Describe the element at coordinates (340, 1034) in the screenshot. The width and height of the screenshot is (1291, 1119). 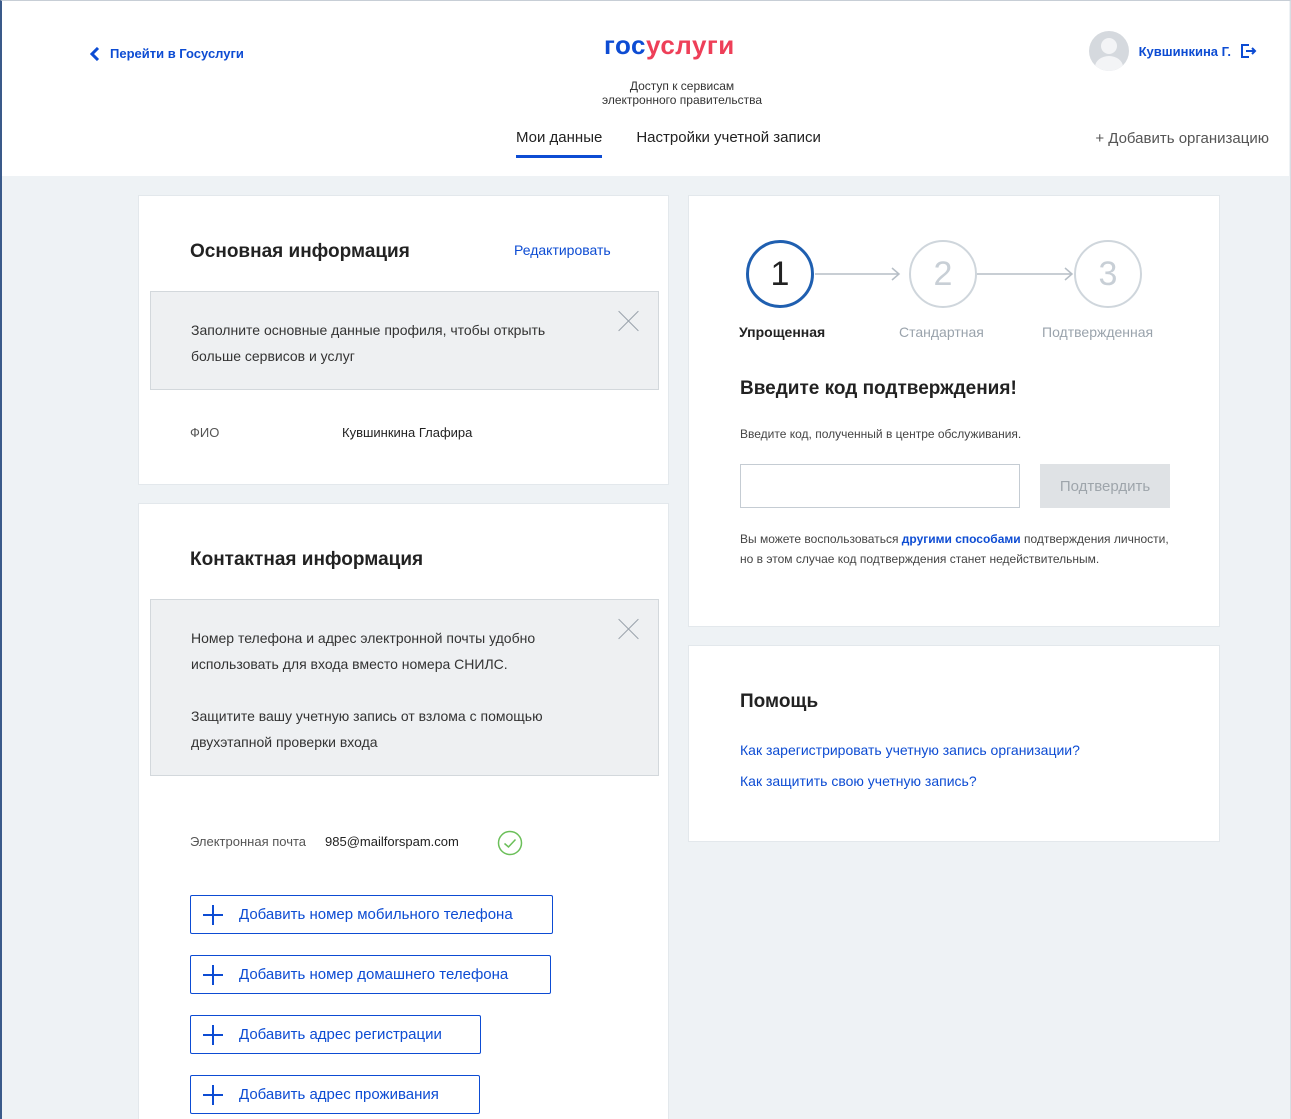
I see `add-registration-address-label: Добавить адрес регистрации` at that location.